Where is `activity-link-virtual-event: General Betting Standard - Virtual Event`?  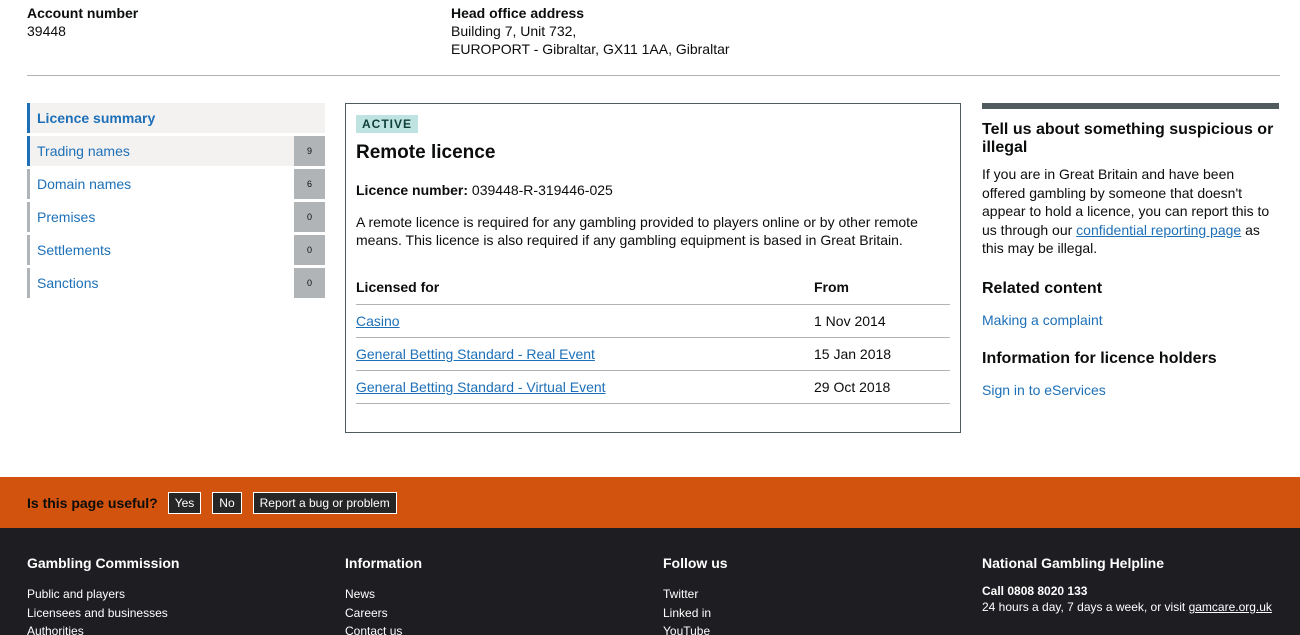 activity-link-virtual-event: General Betting Standard - Virtual Event is located at coordinates (481, 387).